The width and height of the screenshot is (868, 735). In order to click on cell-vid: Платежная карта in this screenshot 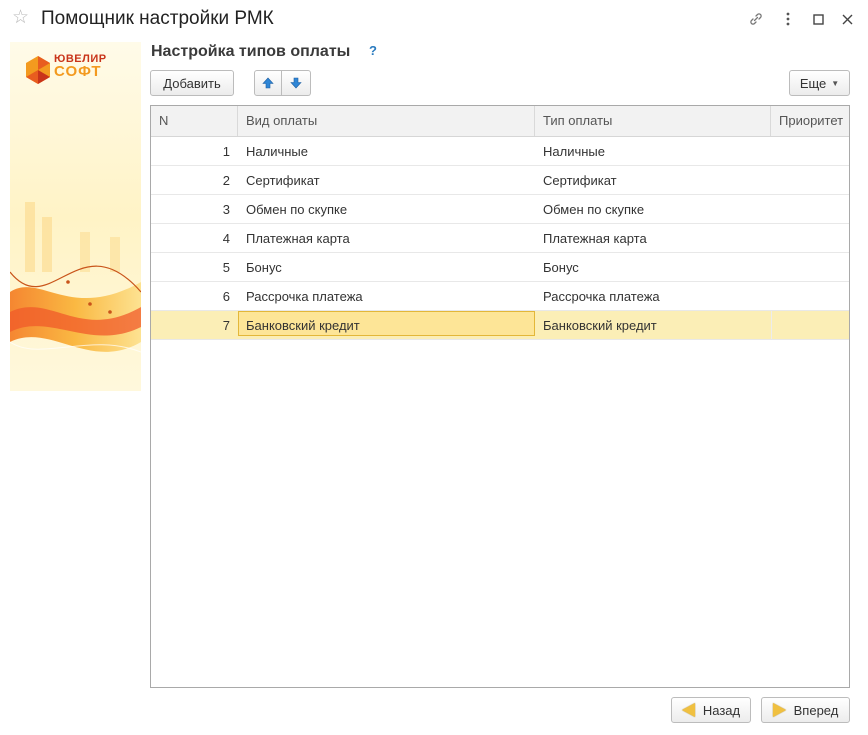, I will do `click(298, 238)`.